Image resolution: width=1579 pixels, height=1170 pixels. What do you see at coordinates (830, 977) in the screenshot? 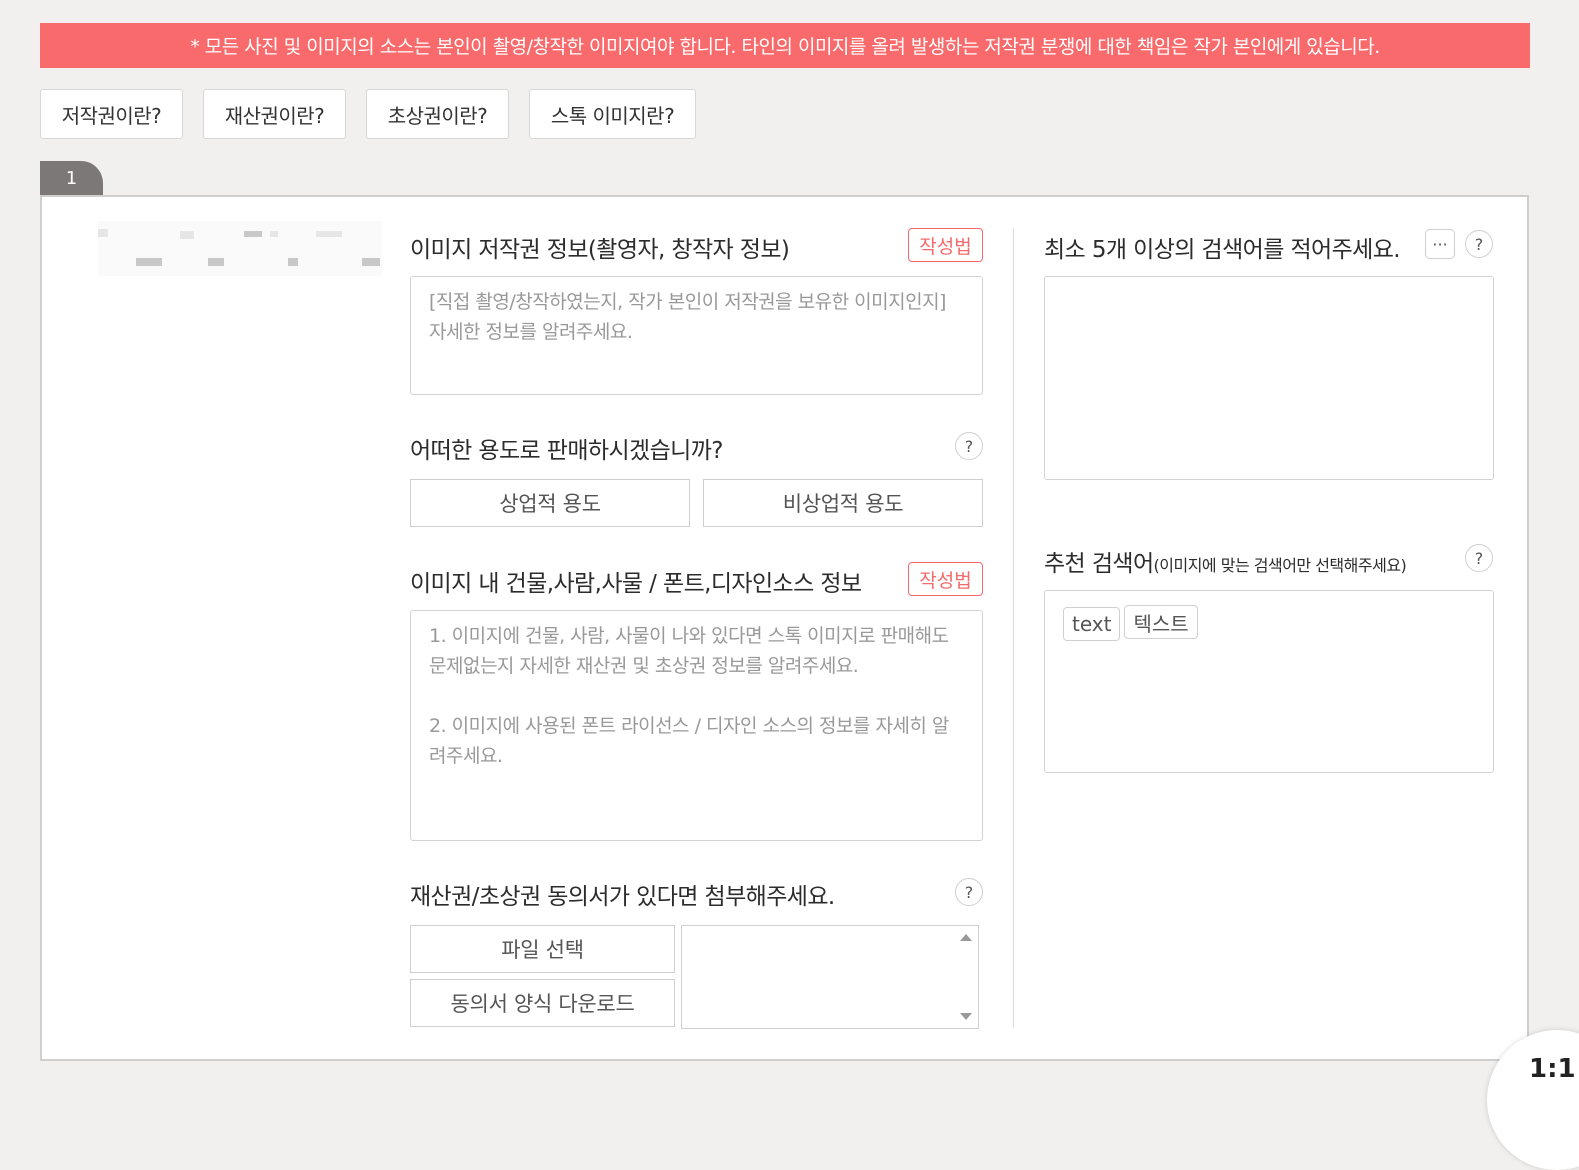
I see `attached-file-list` at bounding box center [830, 977].